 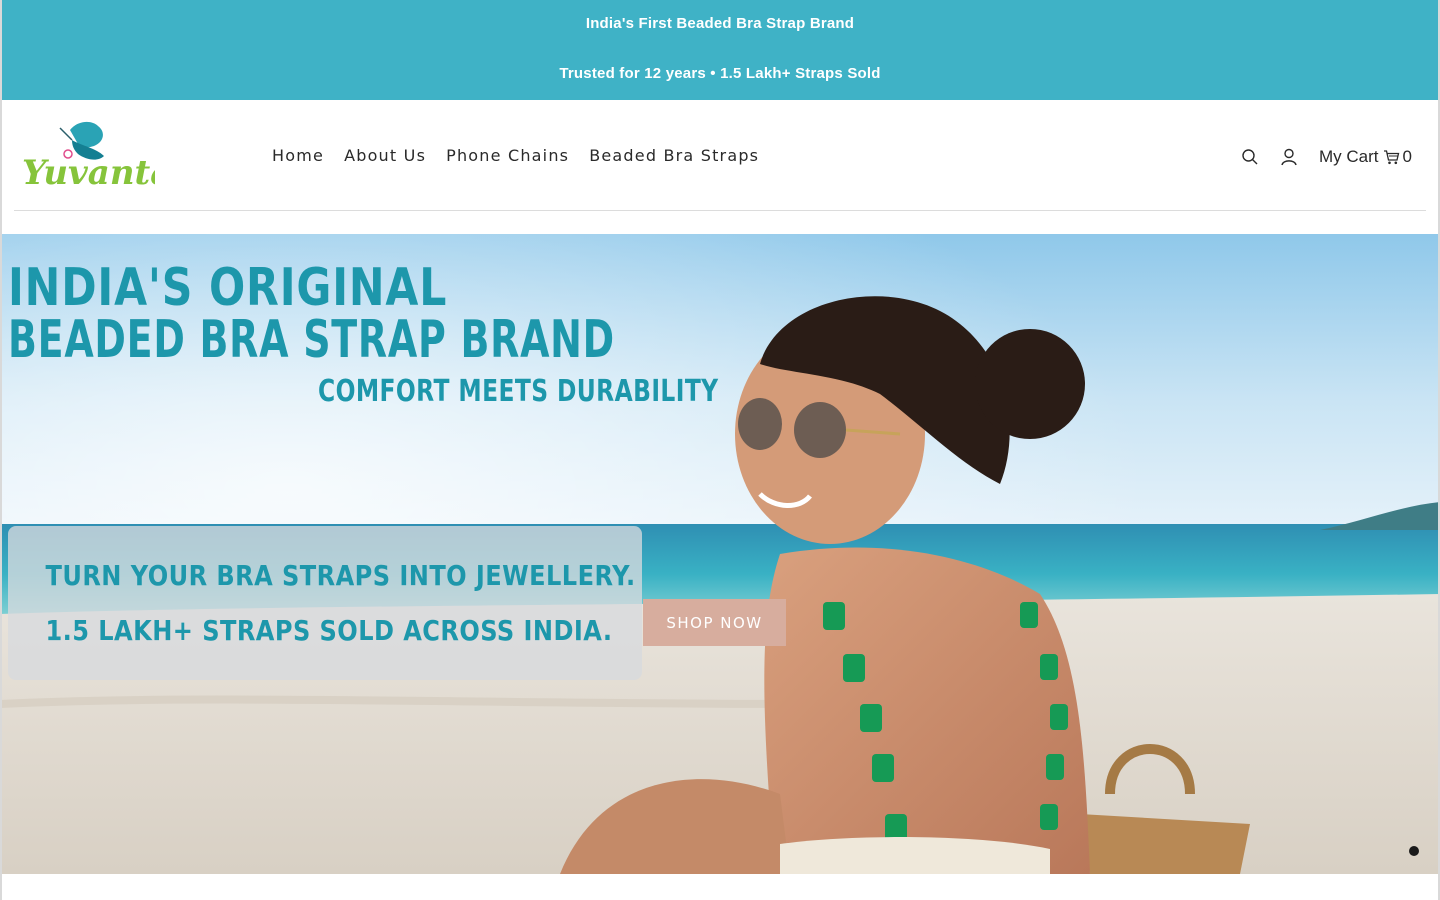 What do you see at coordinates (228, 288) in the screenshot?
I see `hero-headline-line-1: INDIA'S ORIGINAL` at bounding box center [228, 288].